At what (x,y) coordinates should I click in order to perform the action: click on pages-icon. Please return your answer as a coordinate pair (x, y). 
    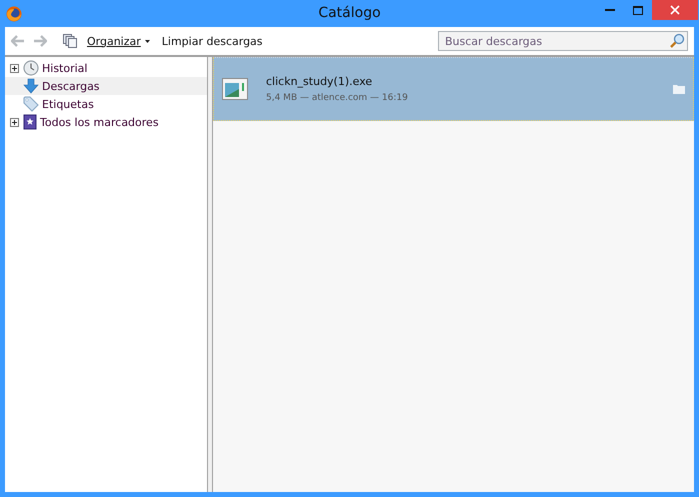
    Looking at the image, I should click on (70, 41).